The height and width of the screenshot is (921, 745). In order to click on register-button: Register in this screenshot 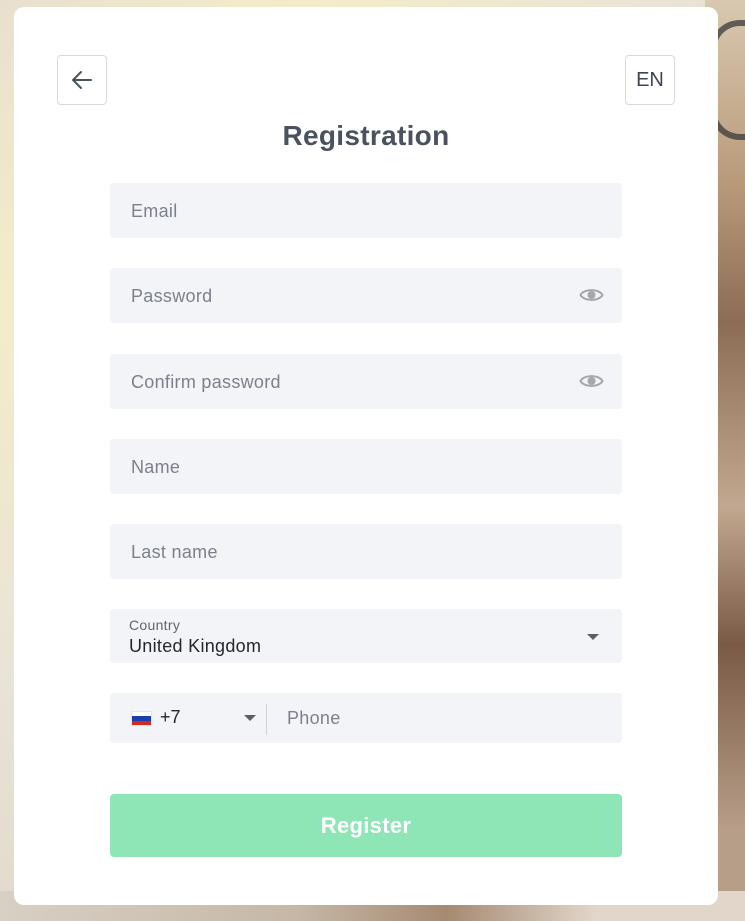, I will do `click(366, 825)`.